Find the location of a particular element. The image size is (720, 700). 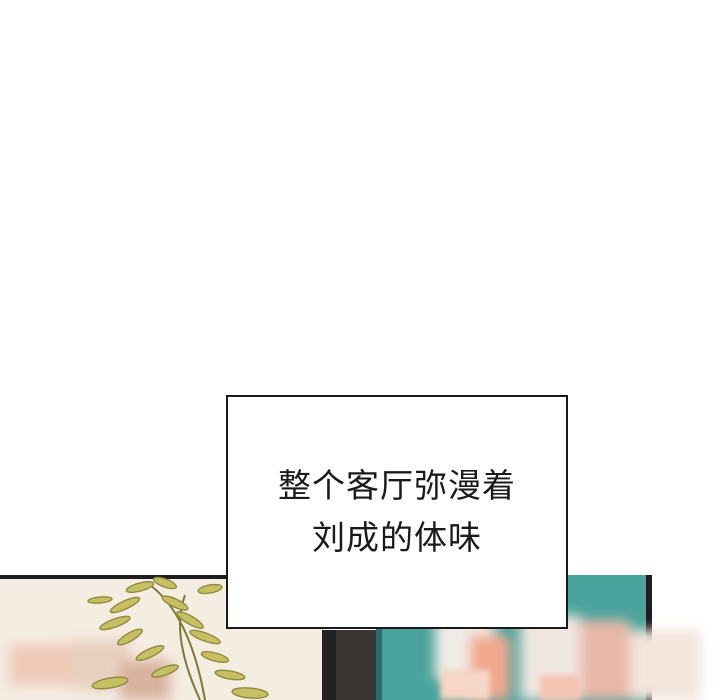

door-frame-left is located at coordinates (329, 665).